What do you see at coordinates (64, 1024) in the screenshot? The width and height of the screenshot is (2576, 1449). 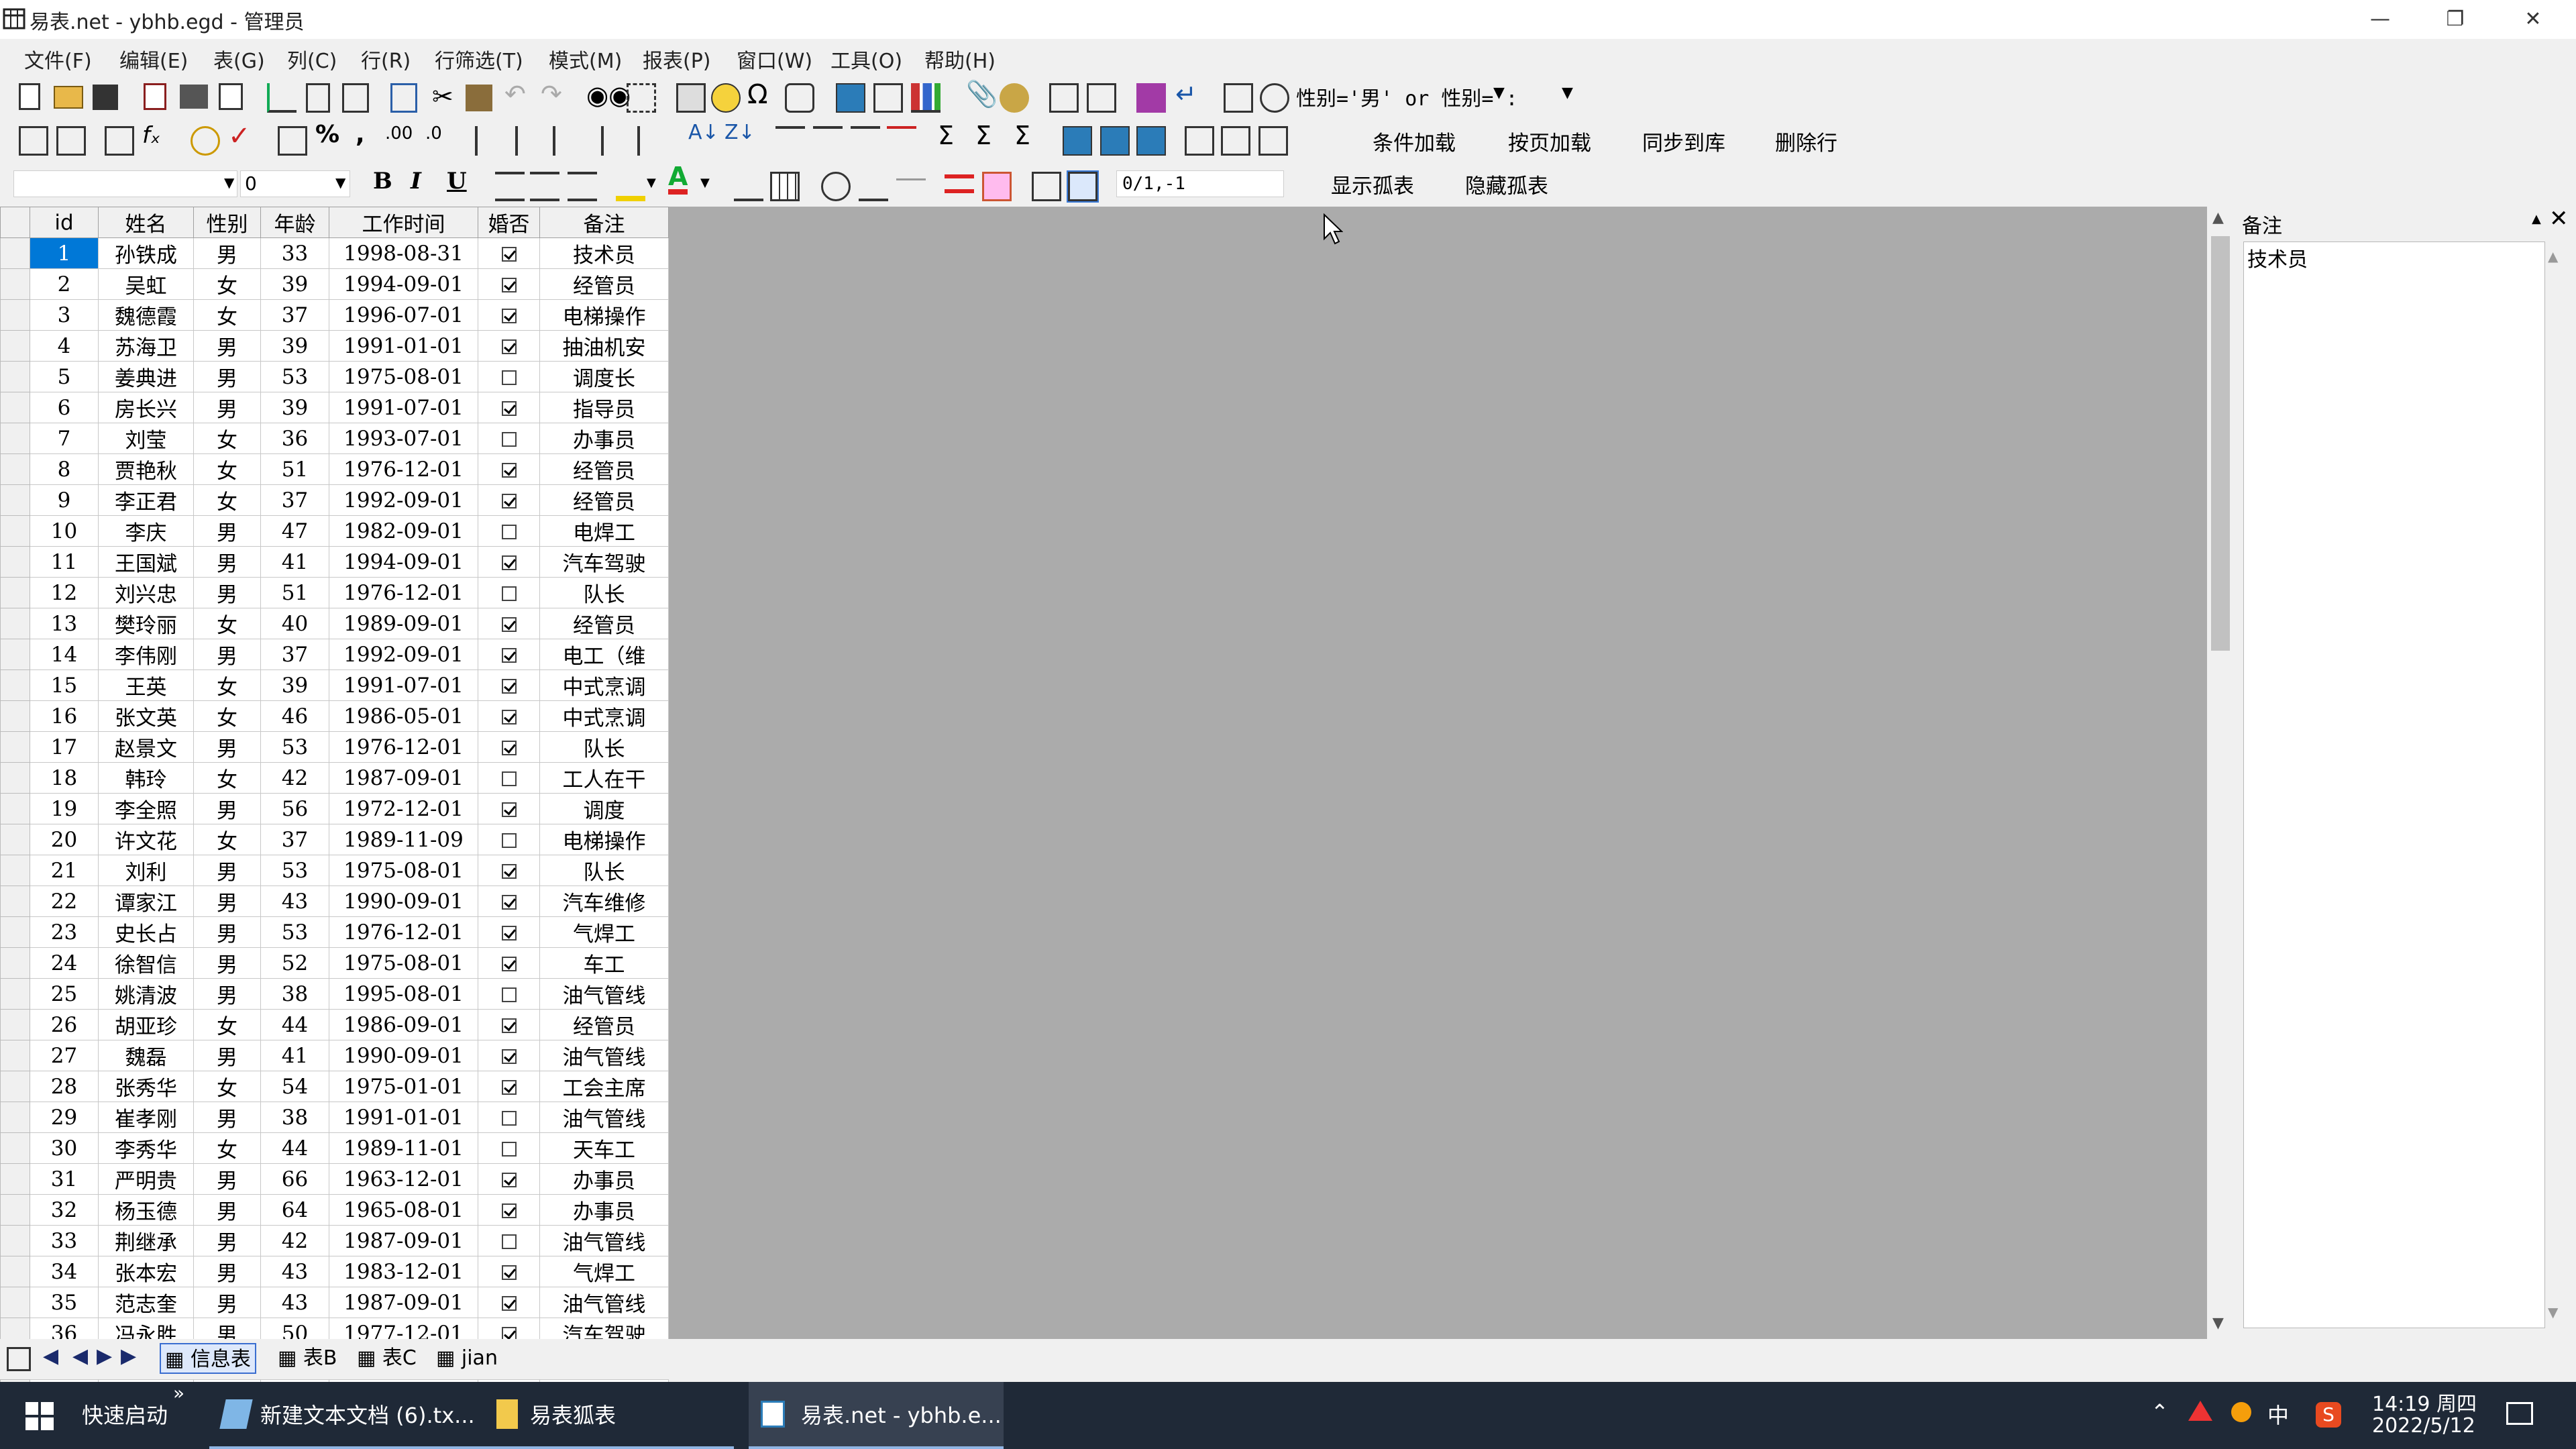 I see `cell-id: 26` at bounding box center [64, 1024].